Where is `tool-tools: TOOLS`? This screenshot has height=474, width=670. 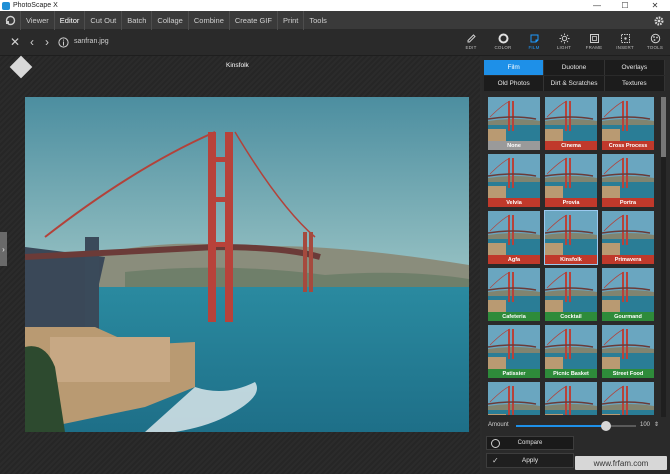
tool-tools: TOOLS is located at coordinates (655, 43).